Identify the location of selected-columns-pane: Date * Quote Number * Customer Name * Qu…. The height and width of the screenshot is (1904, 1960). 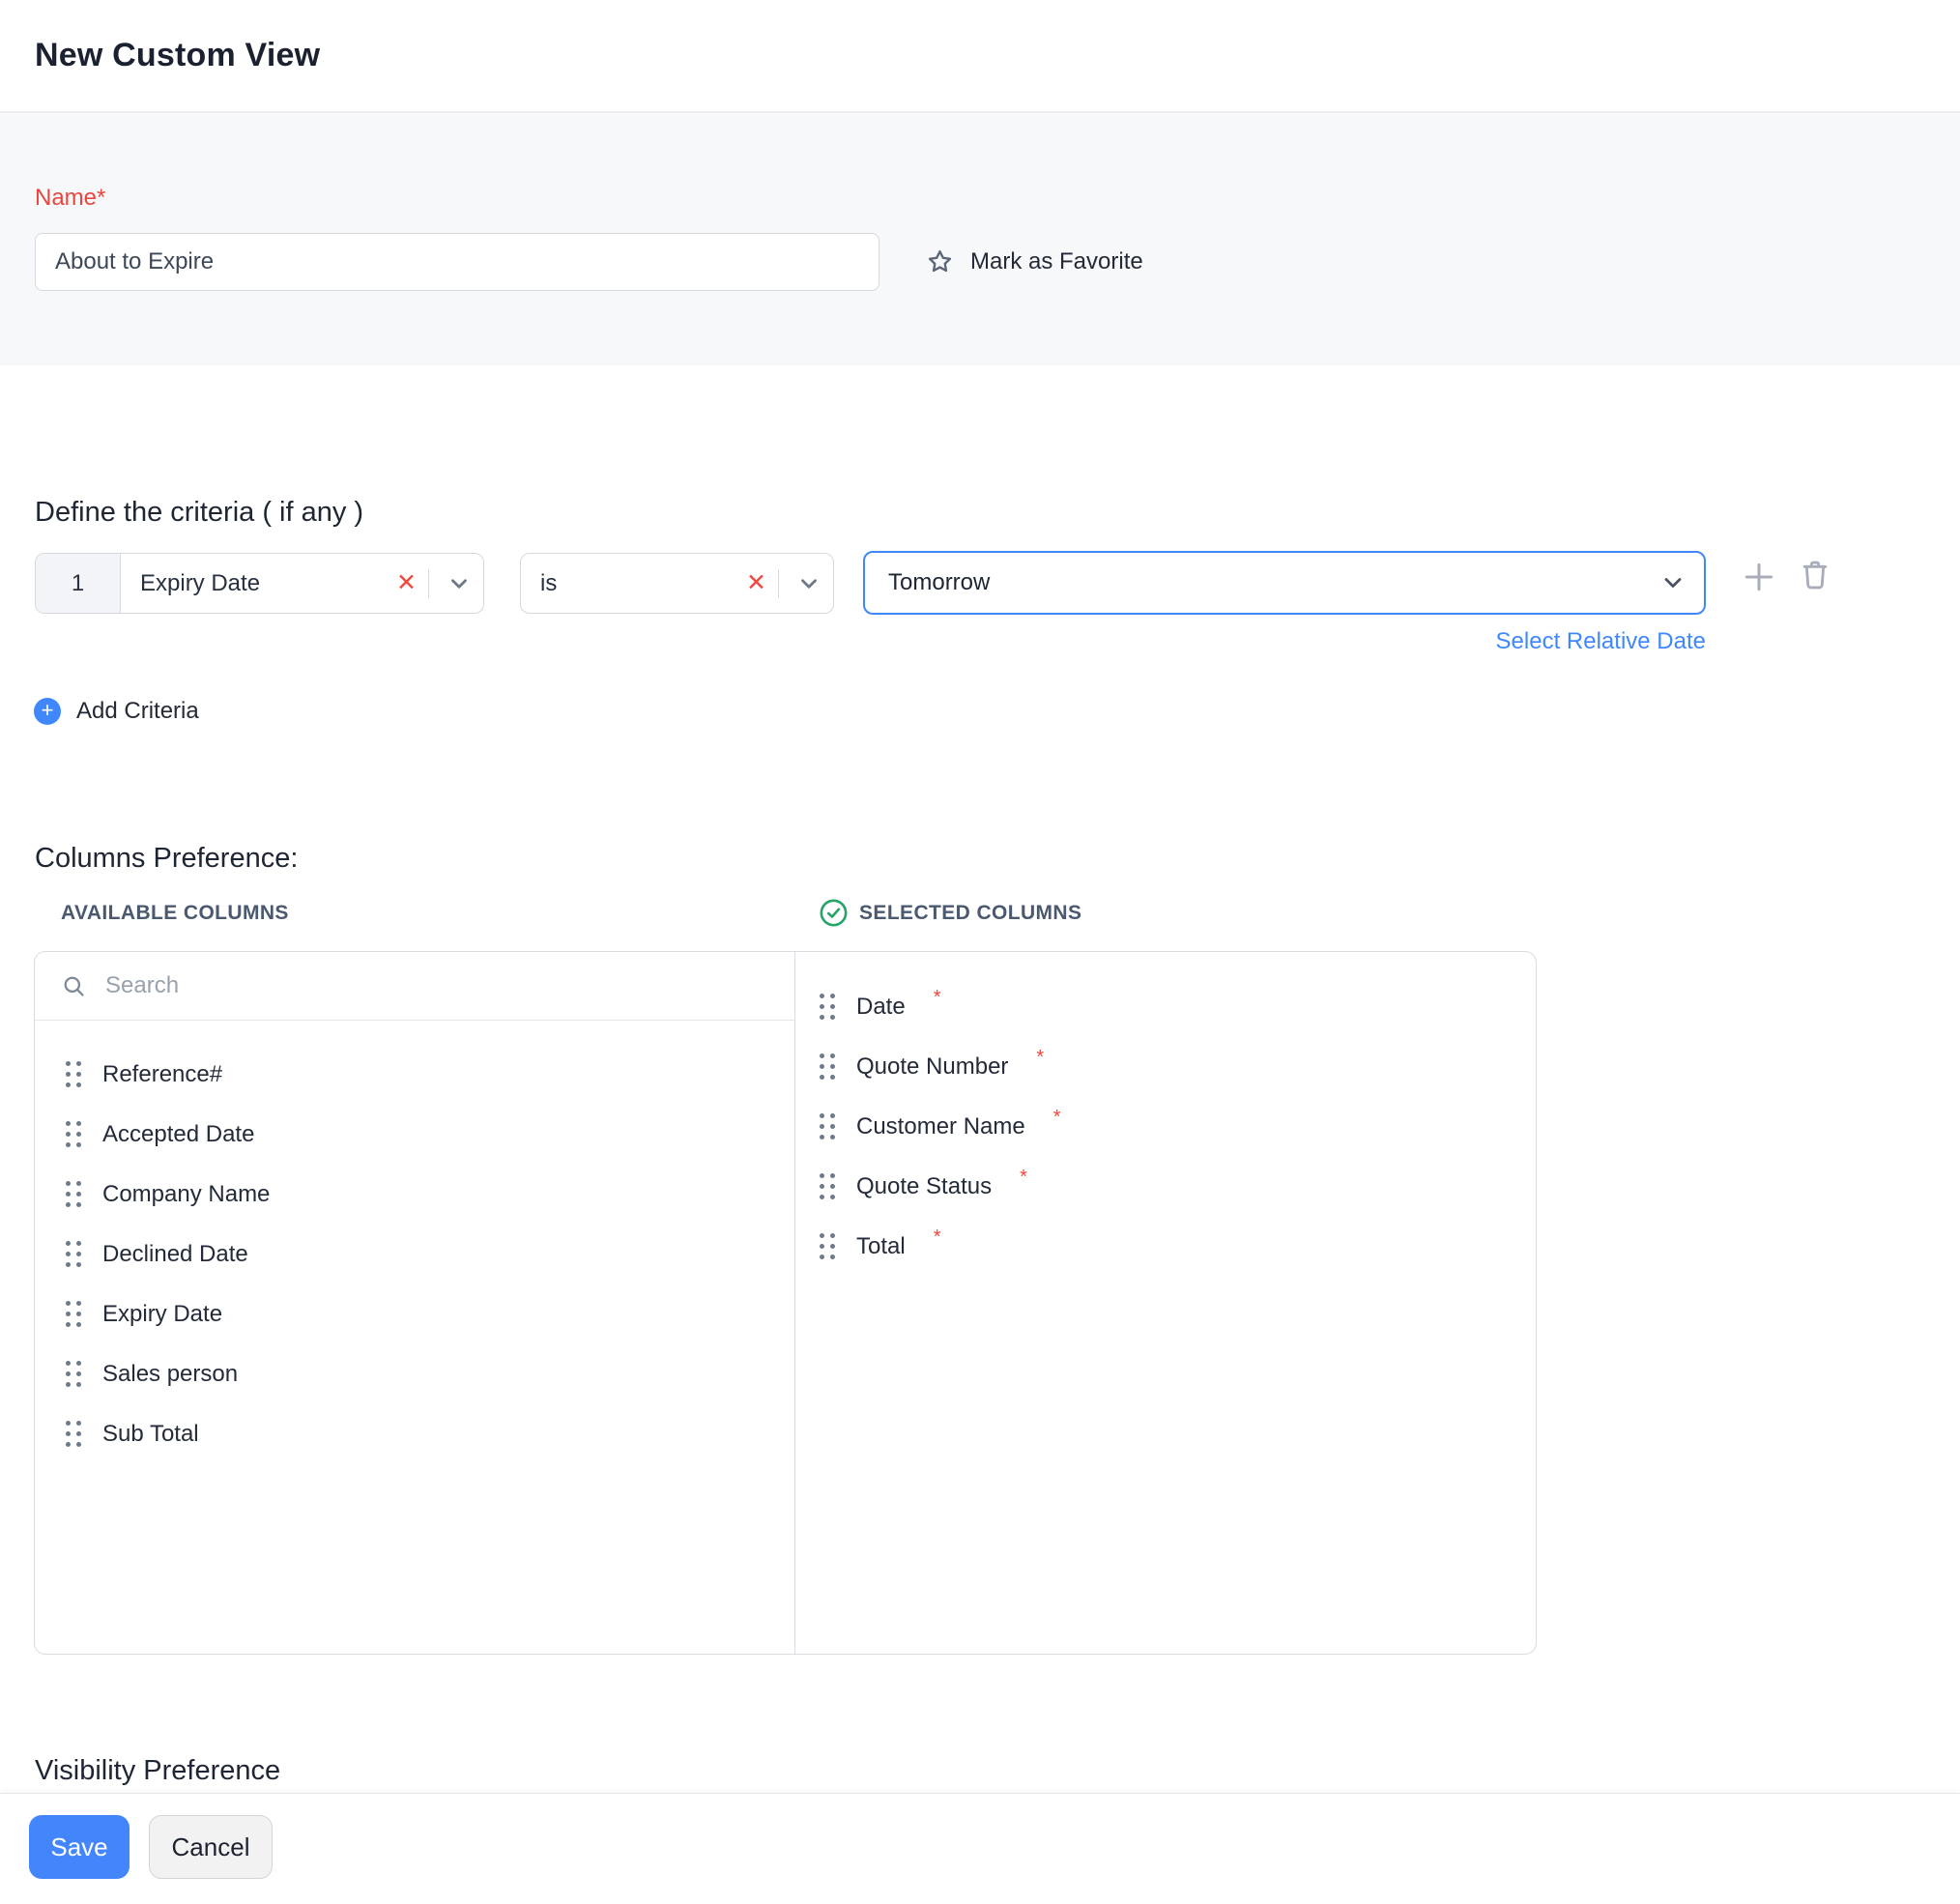
(1165, 1303).